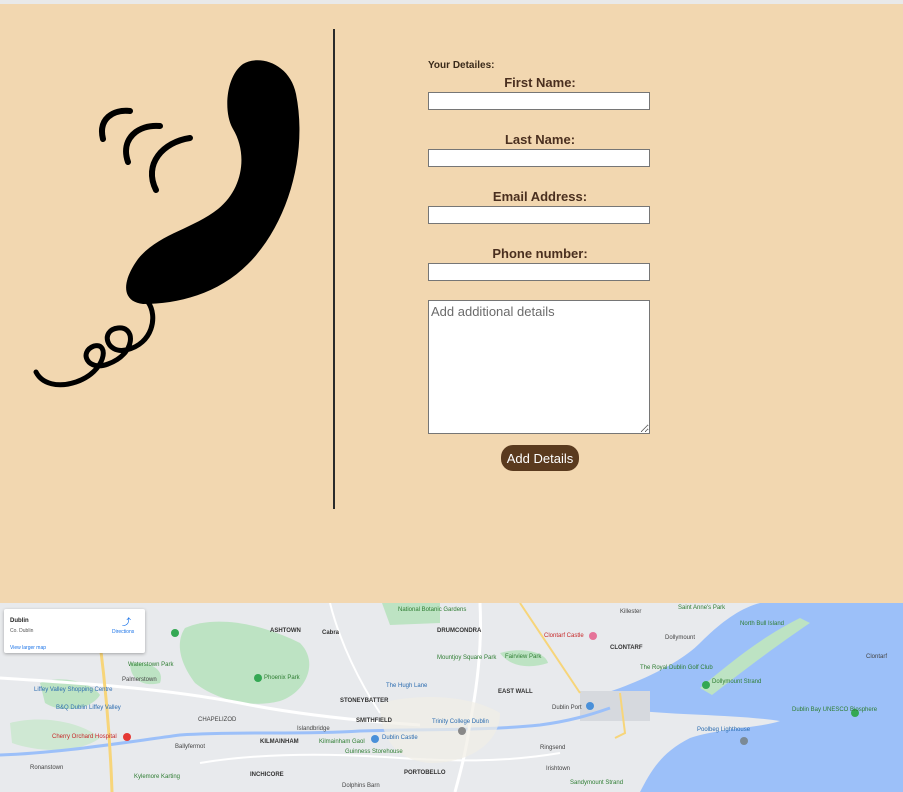 The width and height of the screenshot is (903, 792). What do you see at coordinates (461, 65) in the screenshot?
I see `form-heading: Your Detailes:` at bounding box center [461, 65].